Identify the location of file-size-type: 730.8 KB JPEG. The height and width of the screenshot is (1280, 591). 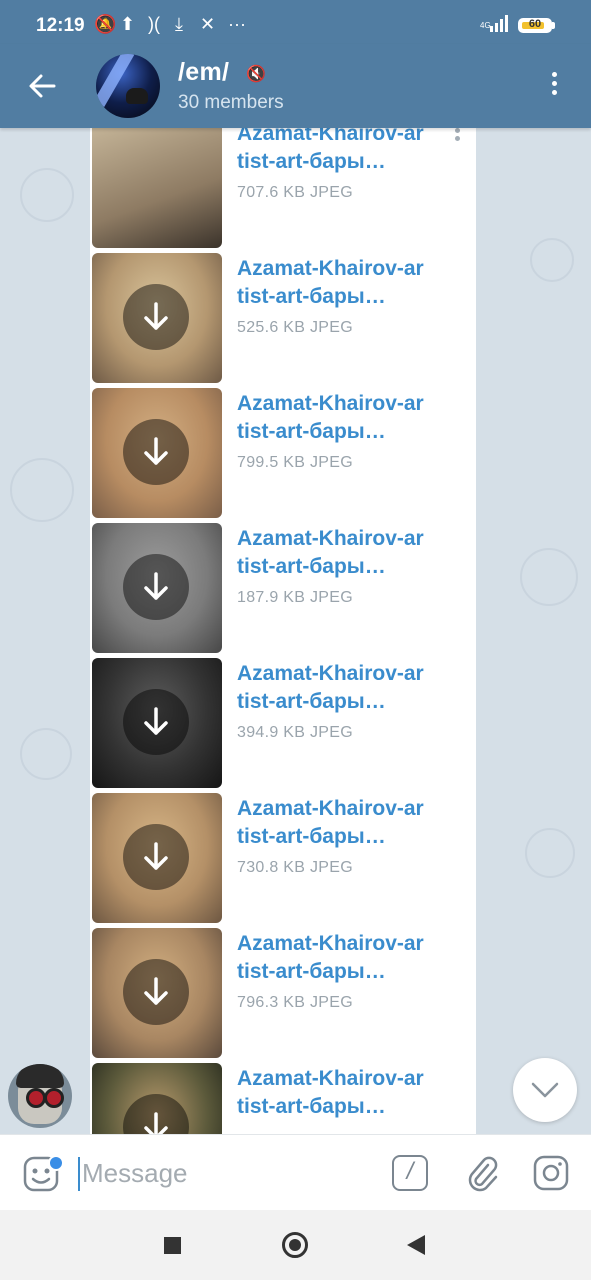
(295, 867).